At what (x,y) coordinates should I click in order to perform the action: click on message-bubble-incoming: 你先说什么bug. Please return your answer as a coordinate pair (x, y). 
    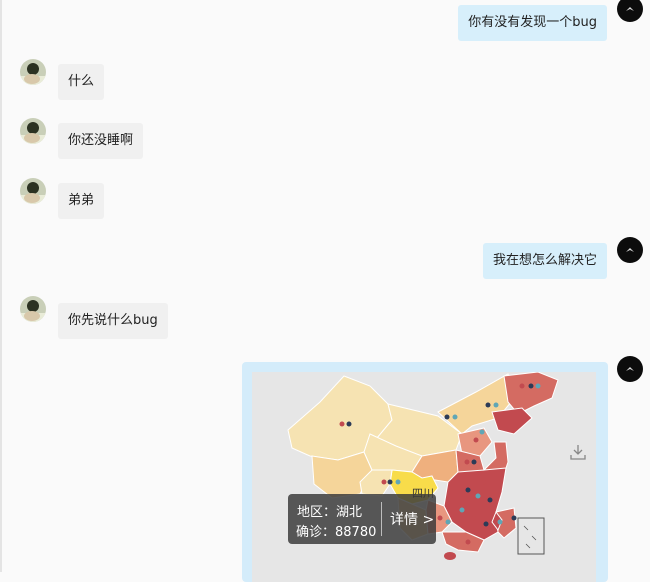
    Looking at the image, I should click on (113, 321).